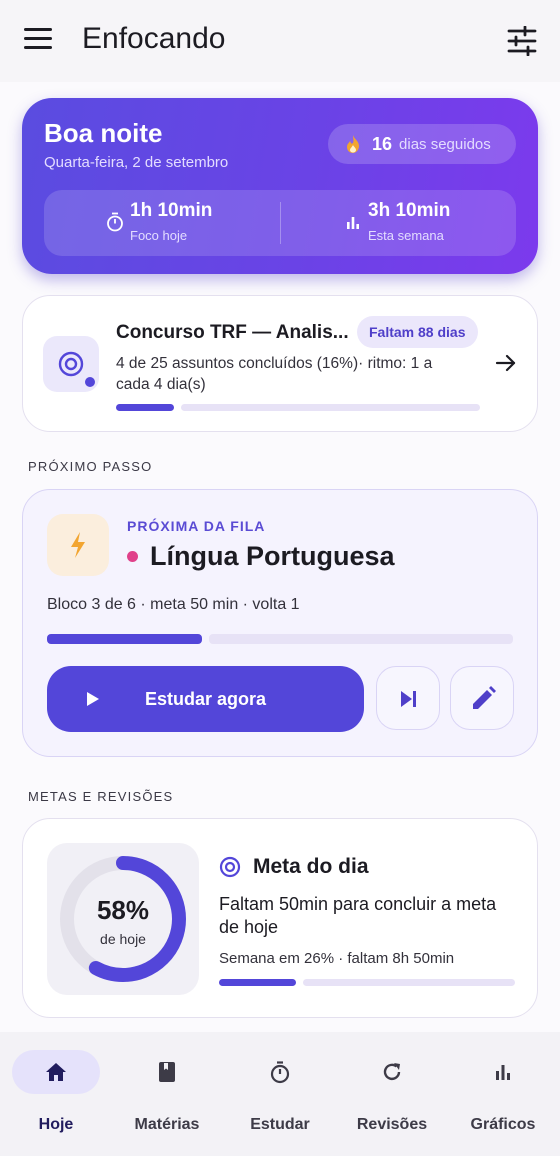 This screenshot has width=560, height=1156. I want to click on pencil-icon, so click(484, 697).